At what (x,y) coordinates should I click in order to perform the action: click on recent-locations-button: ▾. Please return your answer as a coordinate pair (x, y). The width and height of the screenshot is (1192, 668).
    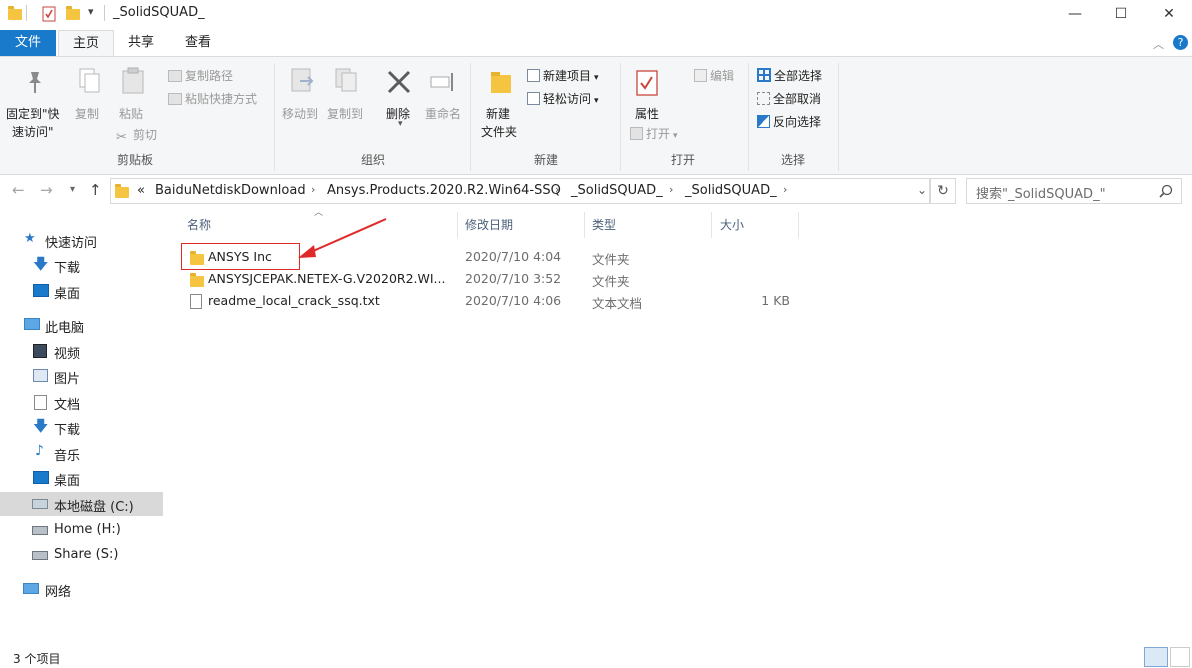
    Looking at the image, I should click on (72, 189).